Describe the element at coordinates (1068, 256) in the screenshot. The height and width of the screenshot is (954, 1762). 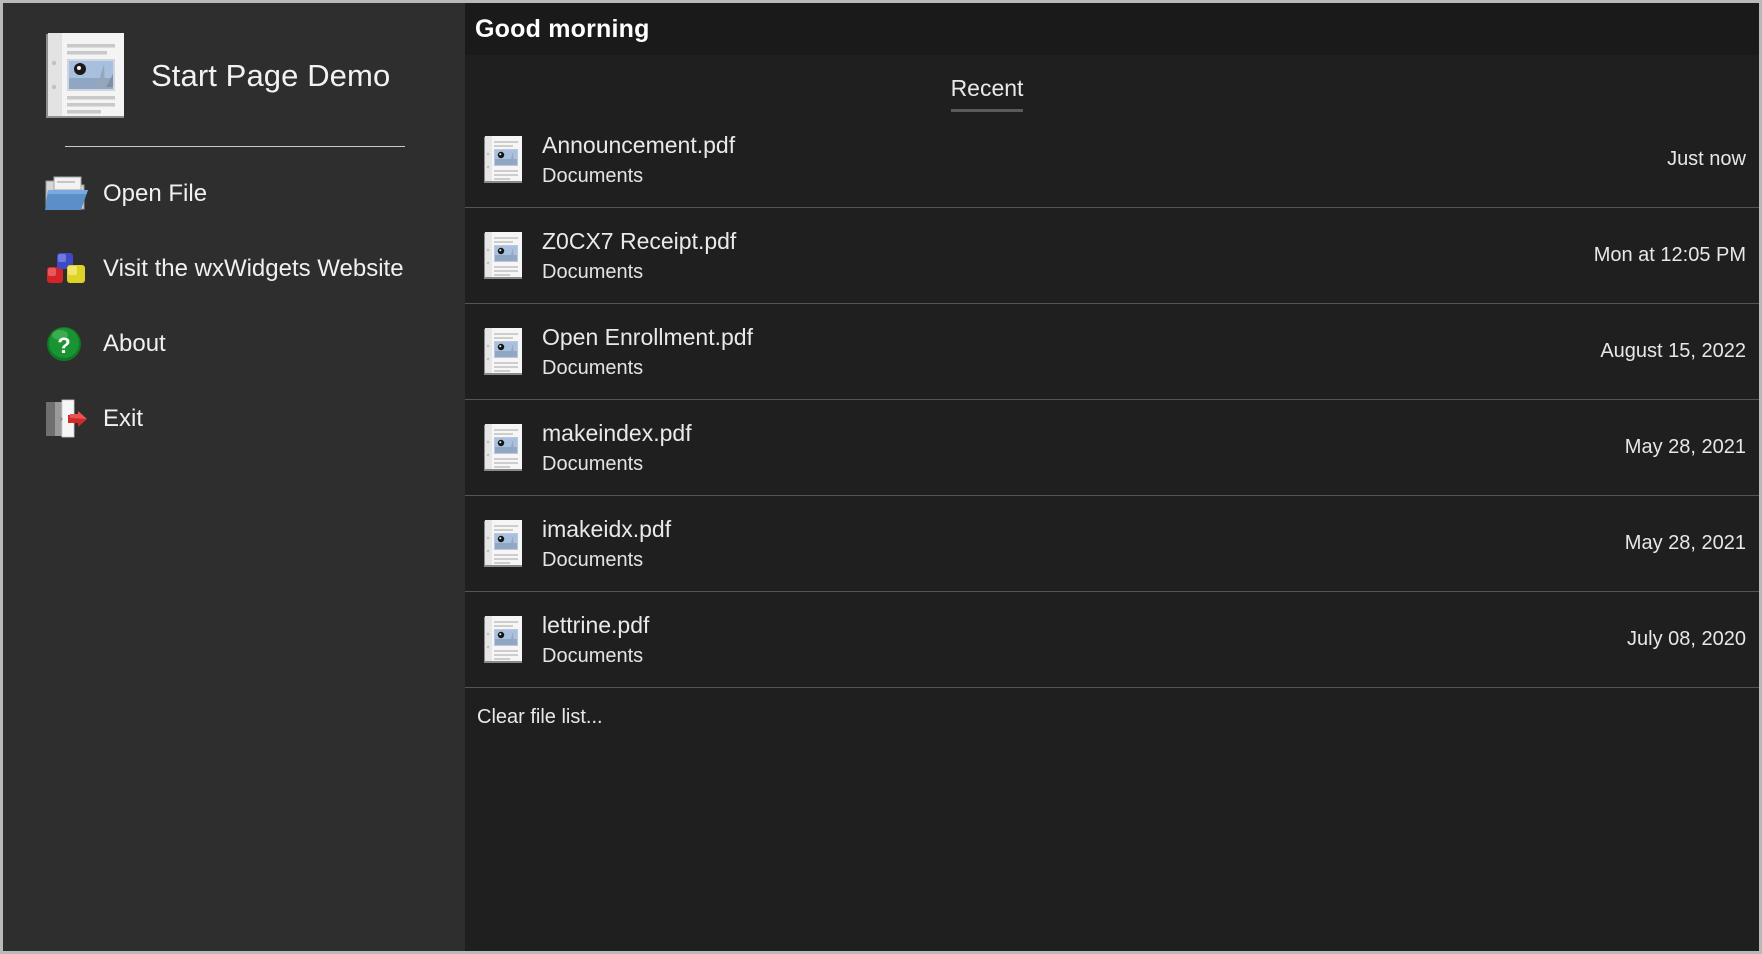
I see `file-info: Z0CX7 Receipt.pdf Documents` at that location.